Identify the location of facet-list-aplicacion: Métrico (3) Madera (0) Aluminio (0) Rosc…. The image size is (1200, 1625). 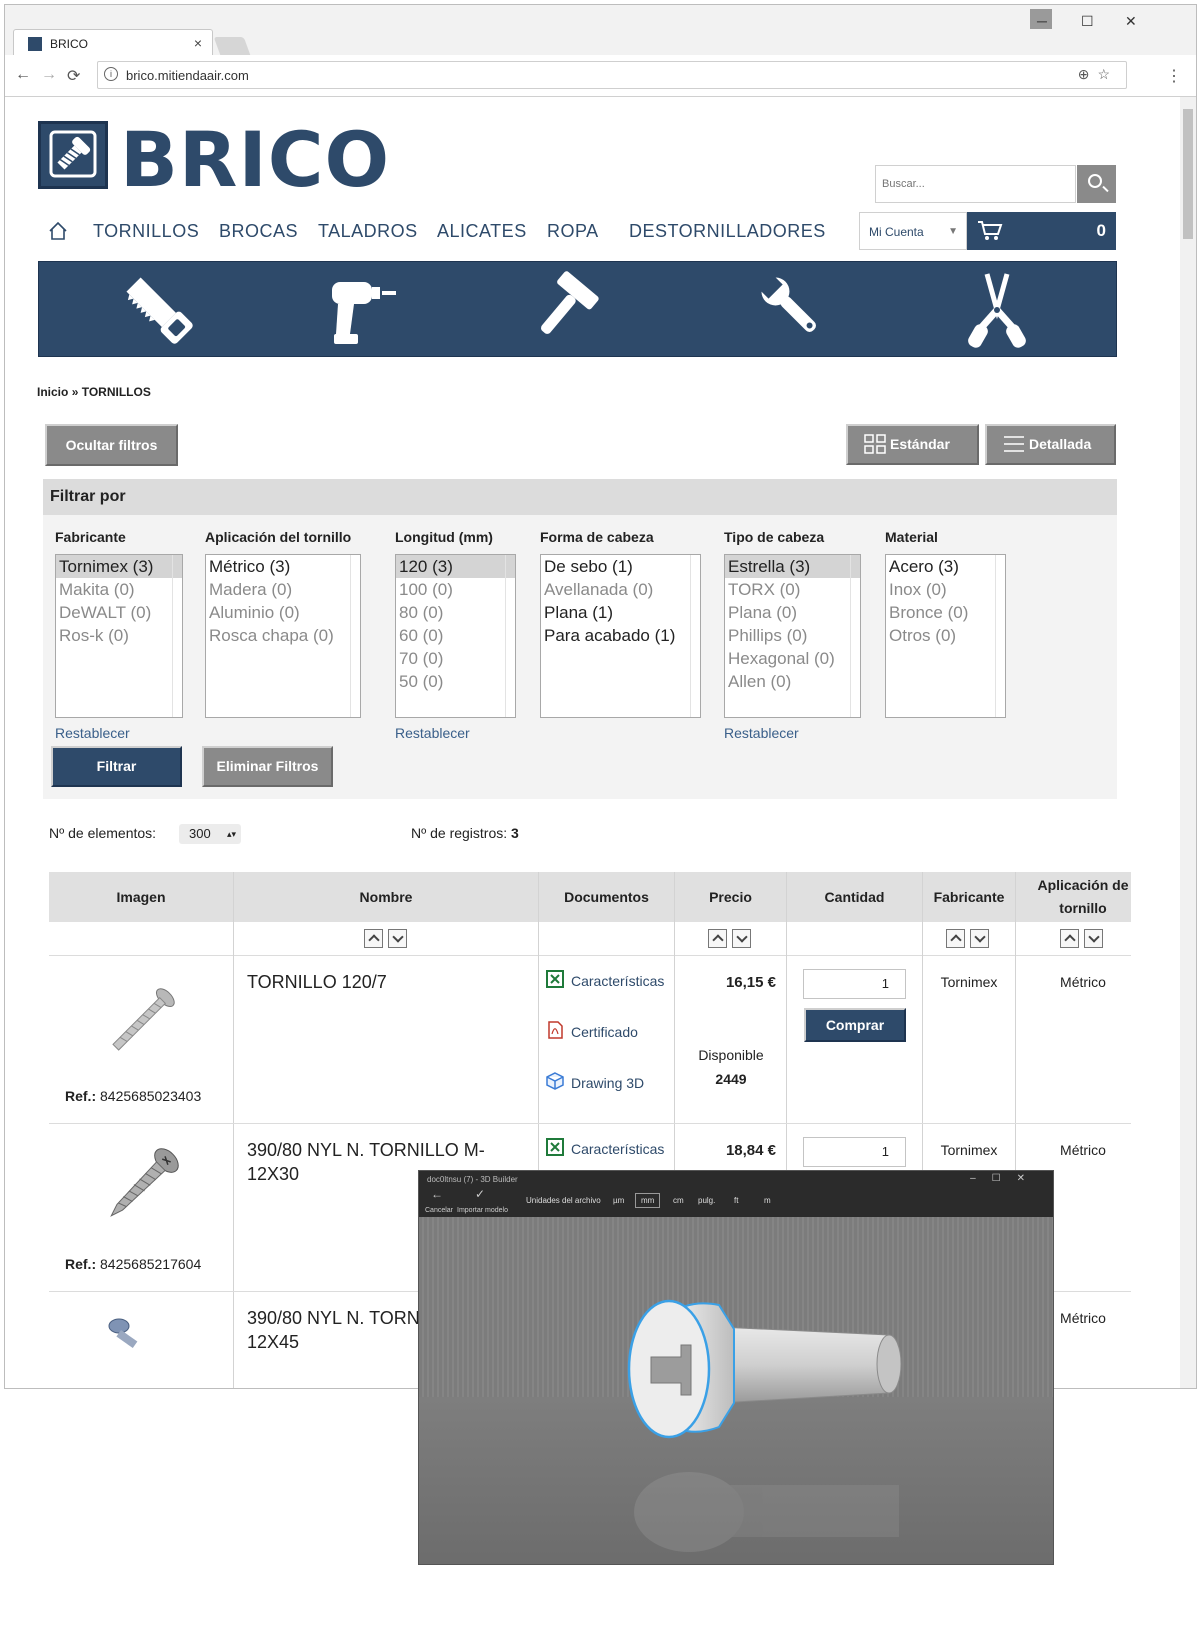
(283, 636).